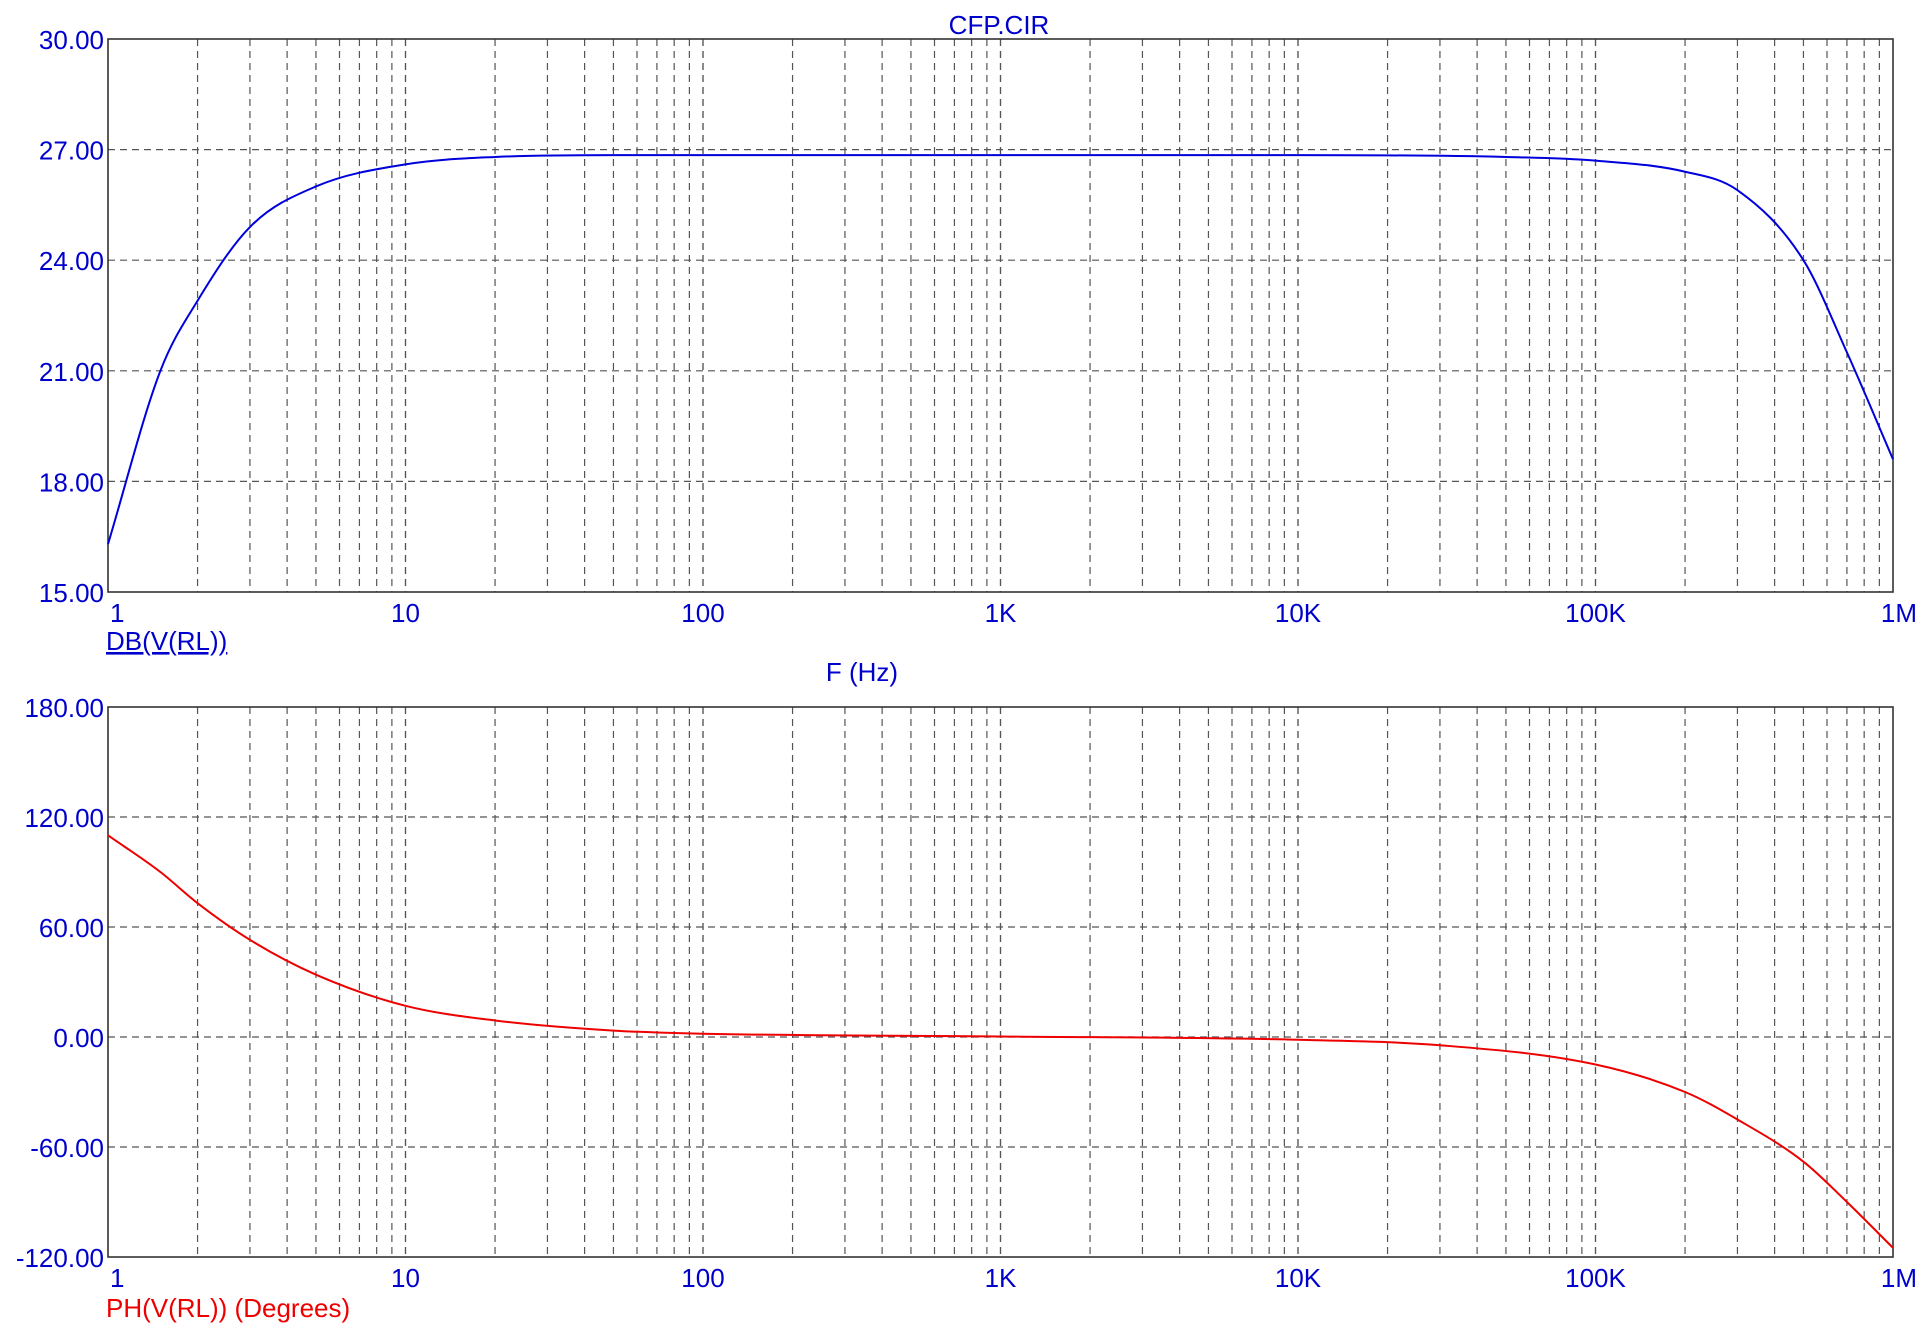 The height and width of the screenshot is (1326, 1926). What do you see at coordinates (1899, 1278) in the screenshot?
I see `phase-x-tick-label: 1M` at bounding box center [1899, 1278].